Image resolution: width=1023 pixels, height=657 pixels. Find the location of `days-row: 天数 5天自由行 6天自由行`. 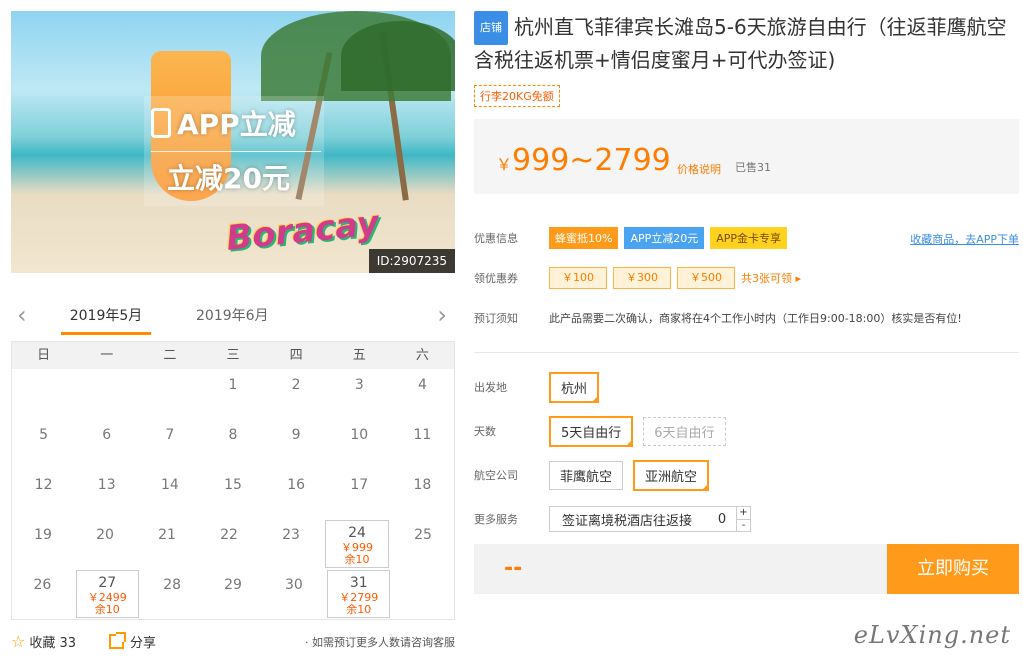

days-row: 天数 5天自由行 6天自由行 is located at coordinates (746, 431).